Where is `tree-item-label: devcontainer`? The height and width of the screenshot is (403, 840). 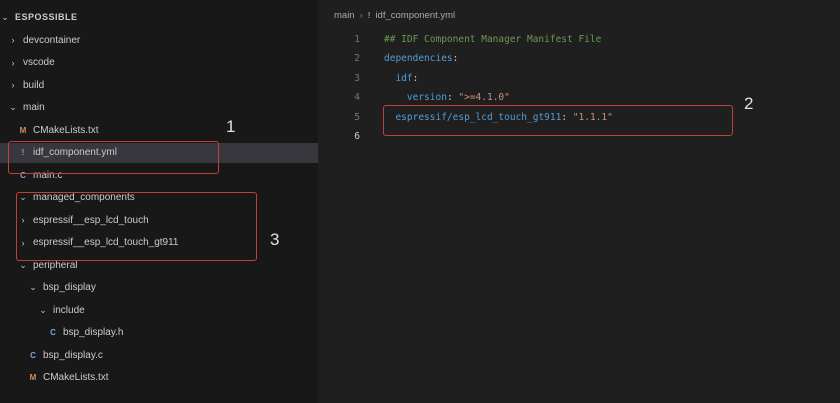 tree-item-label: devcontainer is located at coordinates (52, 40).